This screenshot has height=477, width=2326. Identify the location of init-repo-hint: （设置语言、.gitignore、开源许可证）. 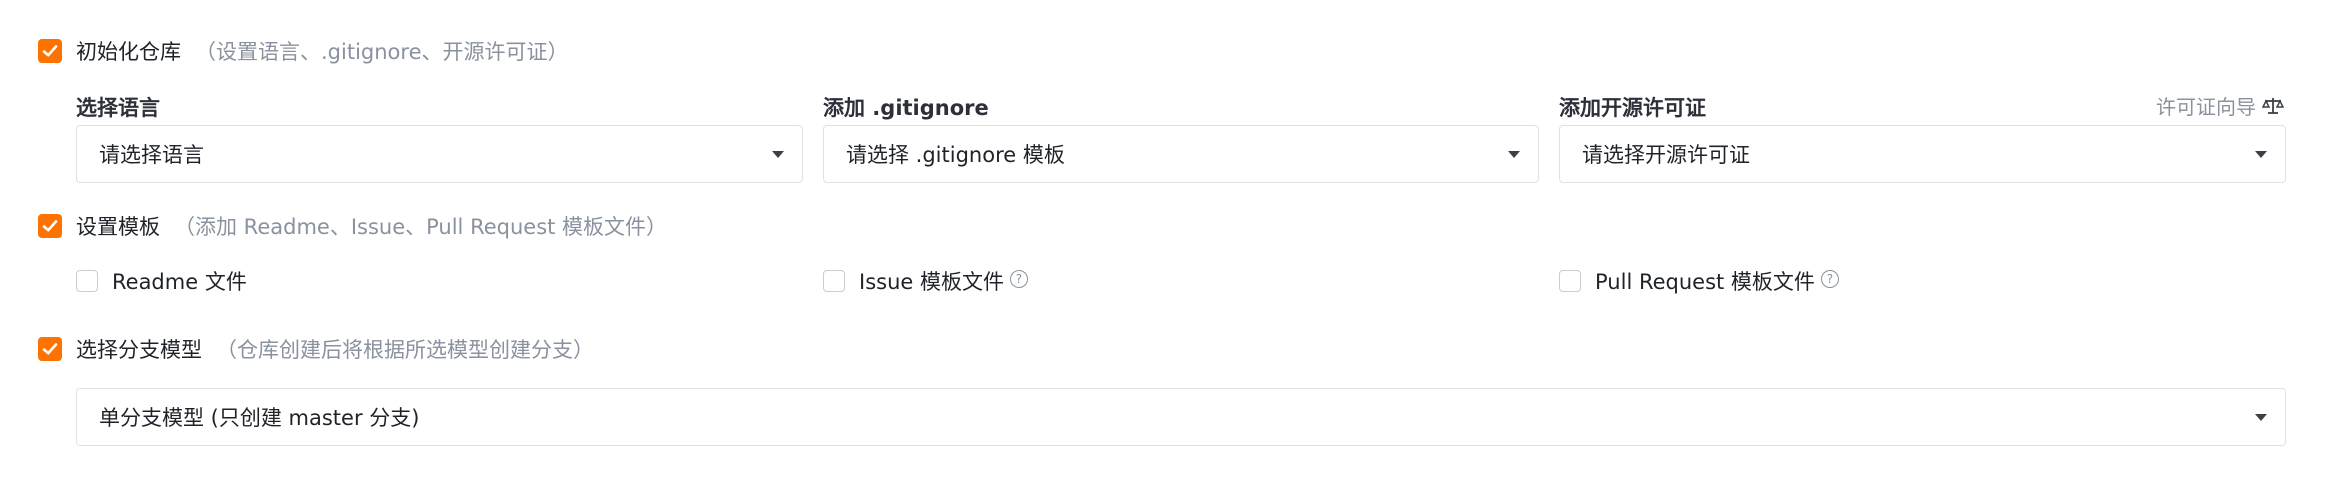
(382, 52).